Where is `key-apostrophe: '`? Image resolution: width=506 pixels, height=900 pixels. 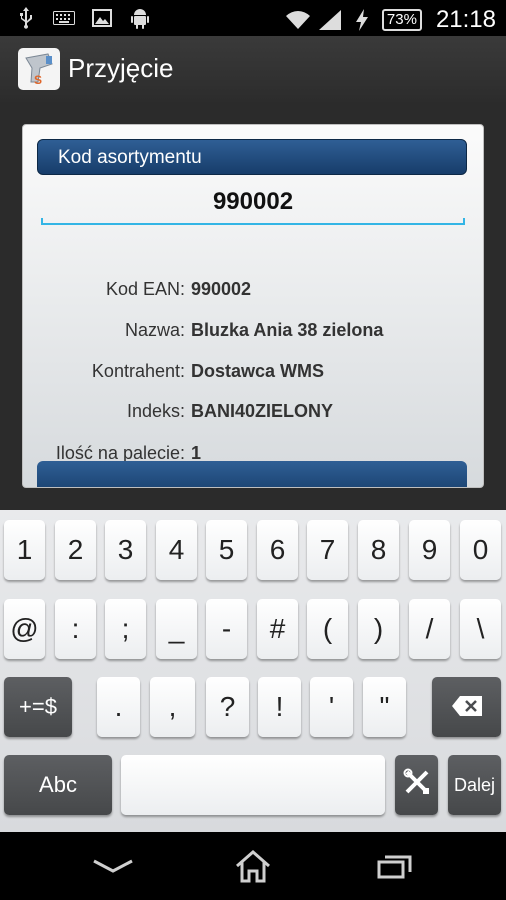 key-apostrophe: ' is located at coordinates (331, 707).